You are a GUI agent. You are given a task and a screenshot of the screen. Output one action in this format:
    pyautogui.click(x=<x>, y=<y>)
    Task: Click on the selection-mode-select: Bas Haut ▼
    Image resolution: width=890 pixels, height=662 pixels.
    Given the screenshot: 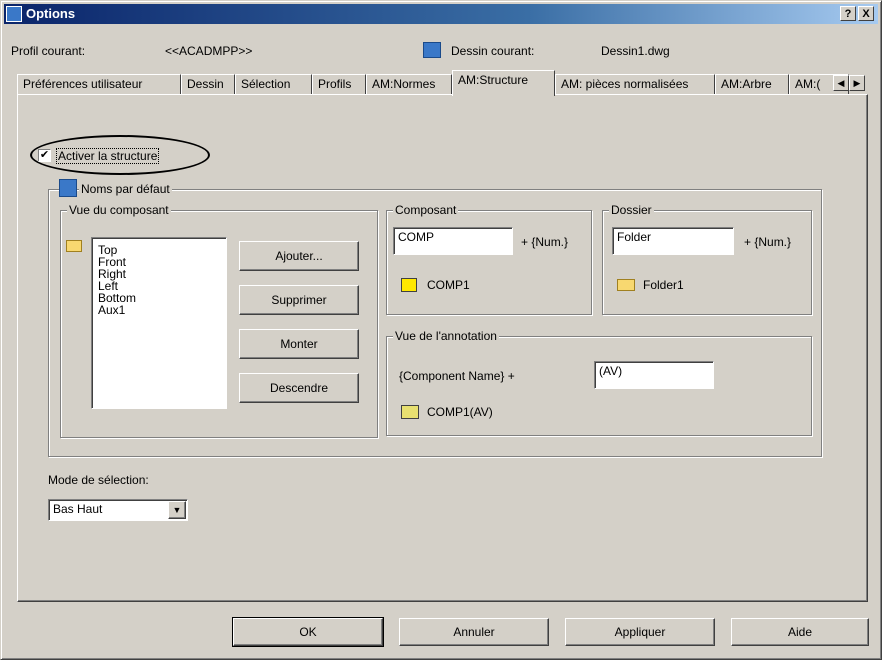 What is the action you would take?
    pyautogui.click(x=118, y=510)
    